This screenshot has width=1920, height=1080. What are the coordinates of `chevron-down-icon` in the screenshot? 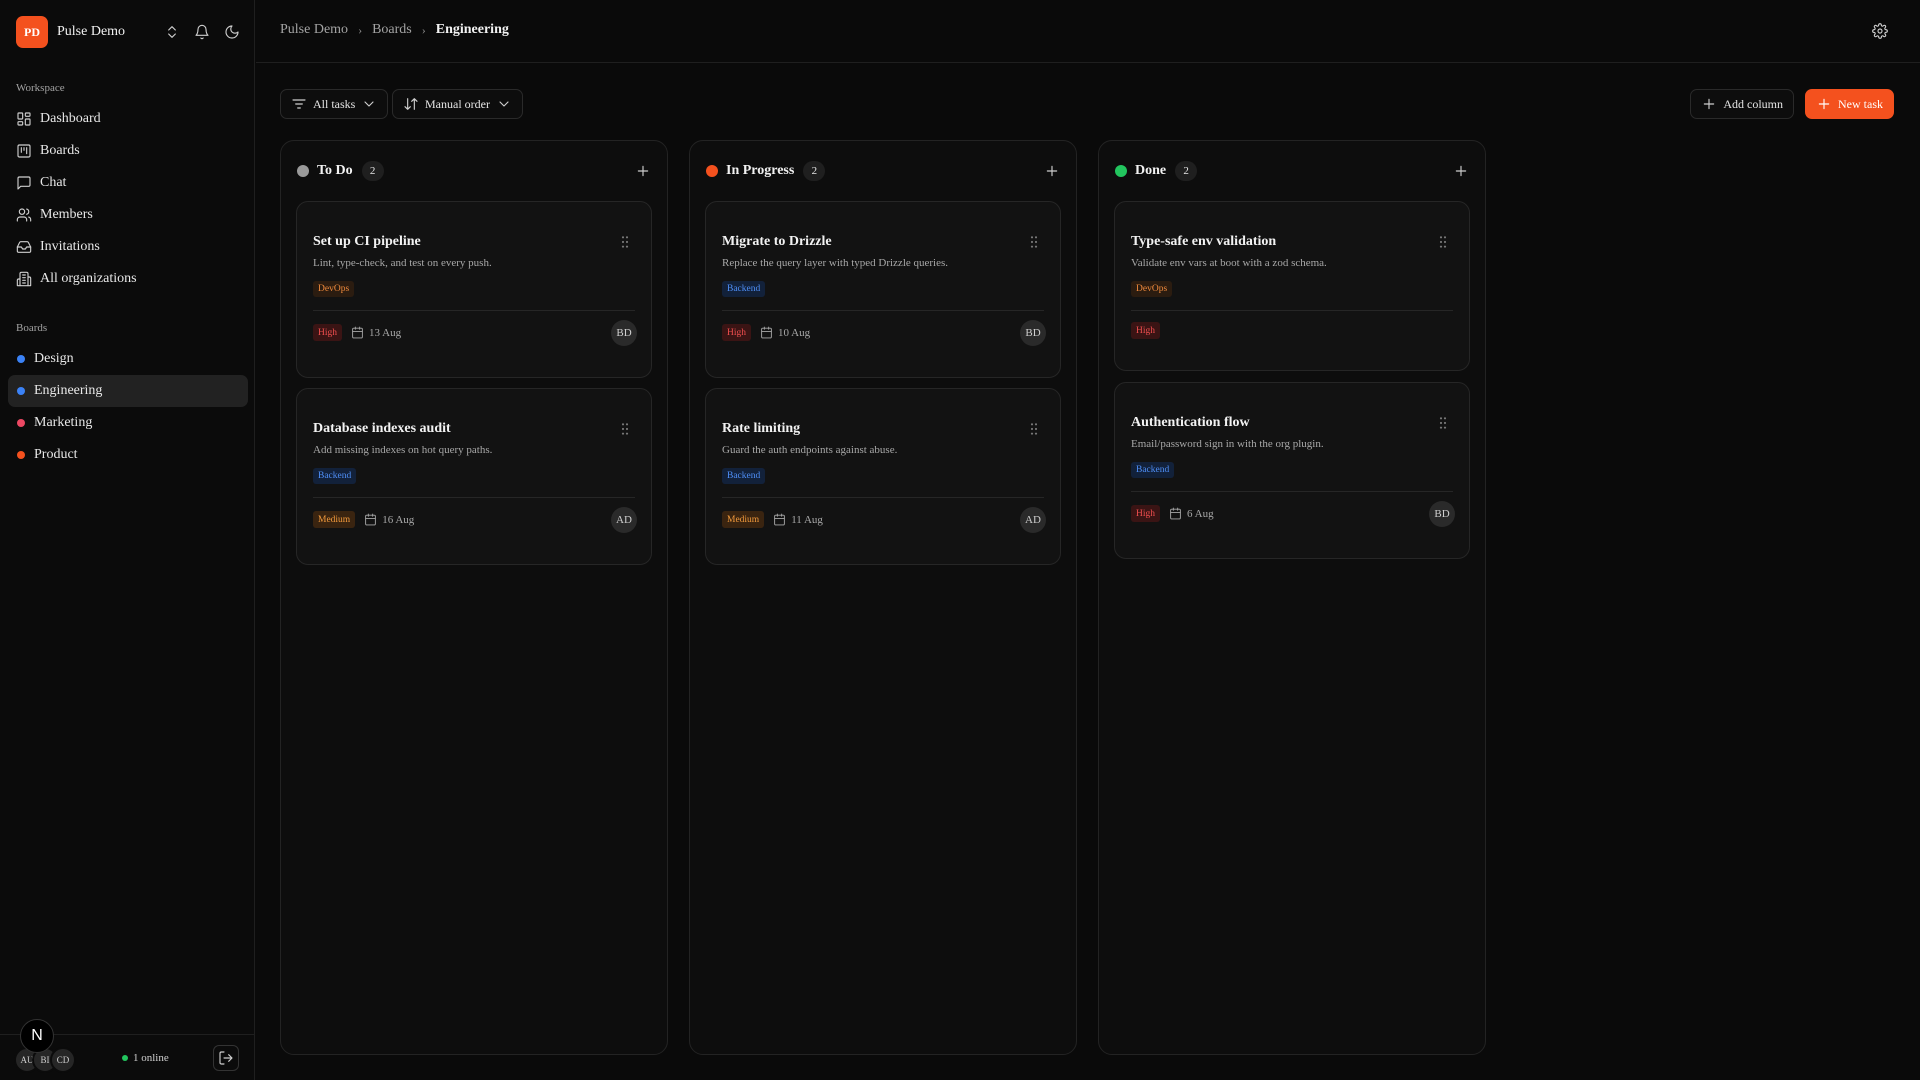 It's located at (369, 104).